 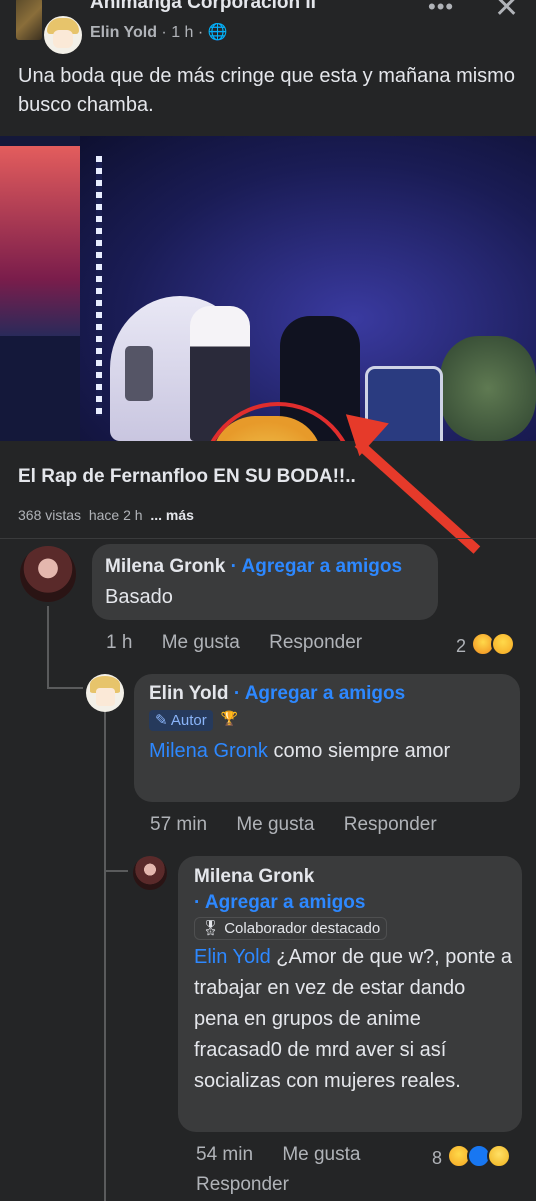 I want to click on comment-time: 54 min, so click(x=224, y=1154).